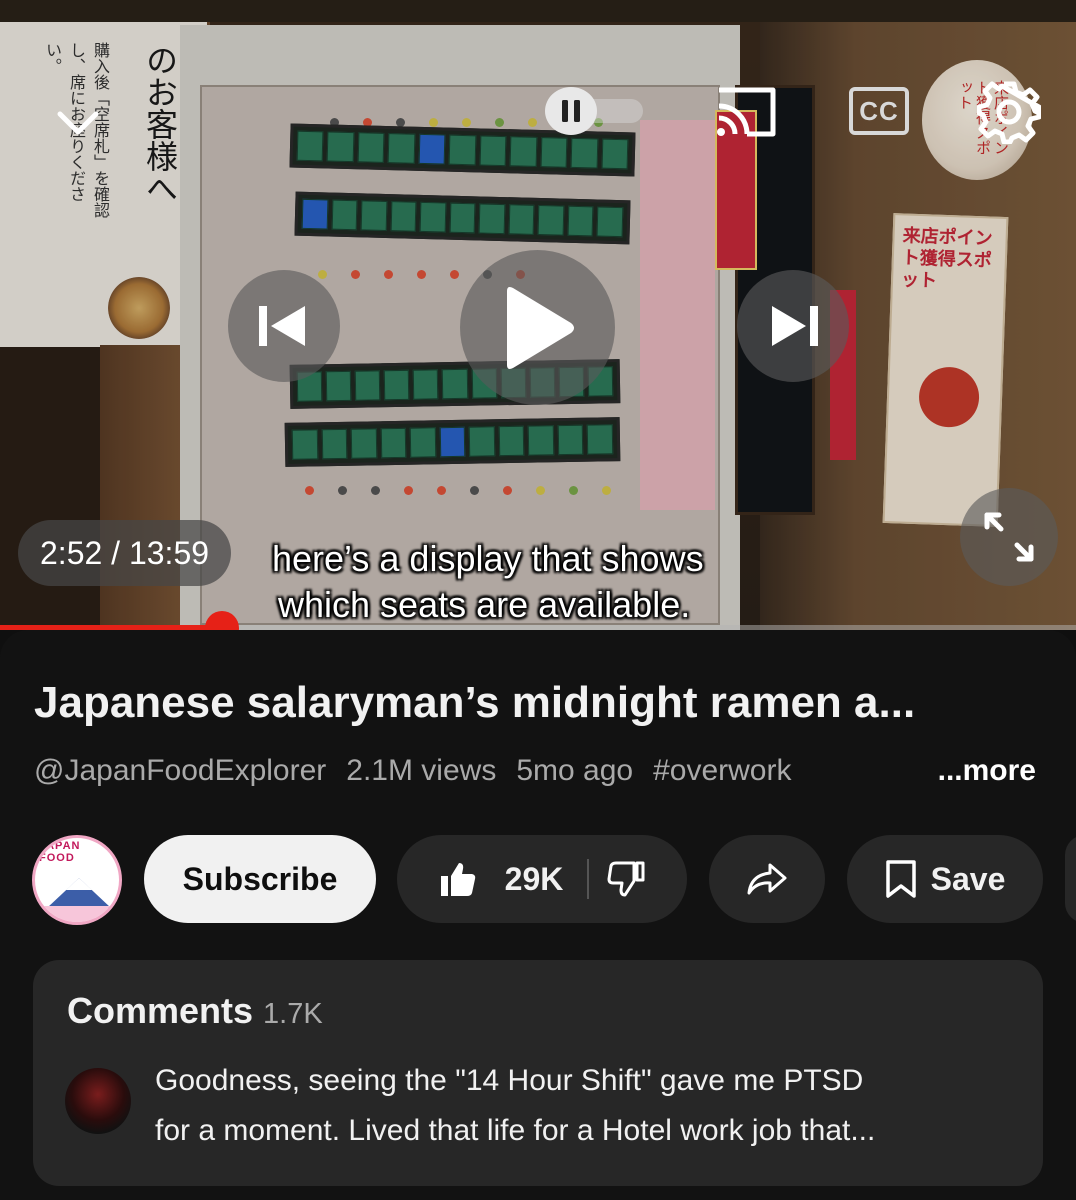 The height and width of the screenshot is (1200, 1076). What do you see at coordinates (501, 879) in the screenshot?
I see `like-button: 29K` at bounding box center [501, 879].